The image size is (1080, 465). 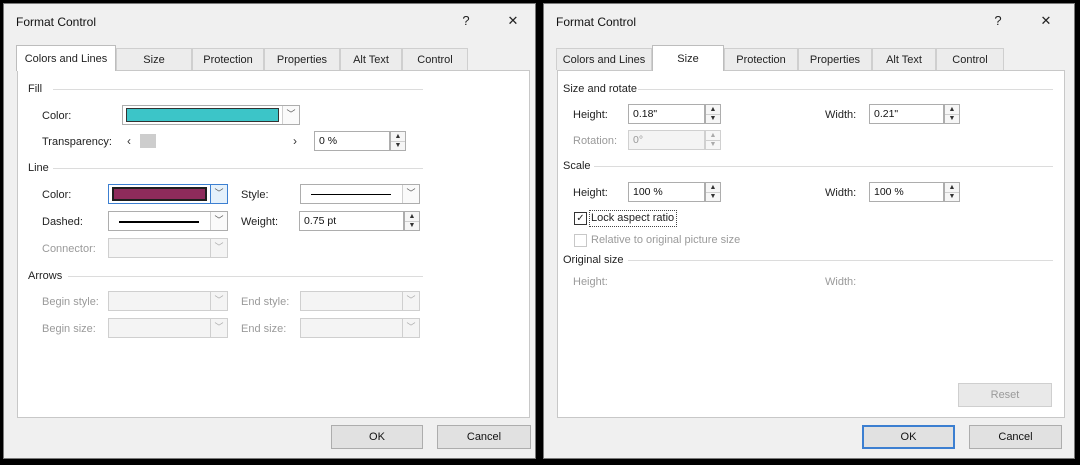 I want to click on rotation-label: Rotation:, so click(x=595, y=141).